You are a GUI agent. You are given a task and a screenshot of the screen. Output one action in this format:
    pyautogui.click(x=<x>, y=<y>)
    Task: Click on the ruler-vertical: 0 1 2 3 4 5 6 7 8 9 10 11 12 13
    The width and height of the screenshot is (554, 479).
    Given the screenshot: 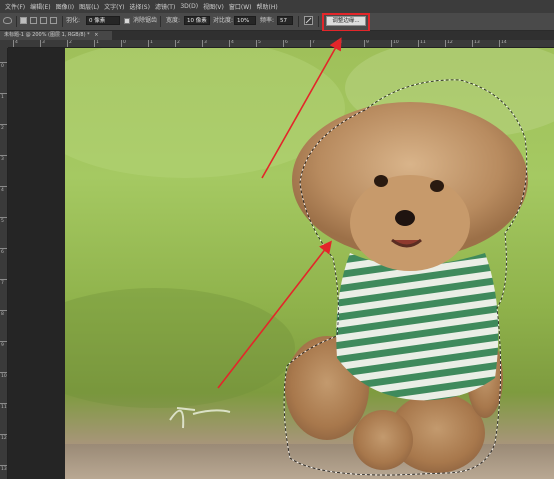 What is the action you would take?
    pyautogui.click(x=4, y=263)
    